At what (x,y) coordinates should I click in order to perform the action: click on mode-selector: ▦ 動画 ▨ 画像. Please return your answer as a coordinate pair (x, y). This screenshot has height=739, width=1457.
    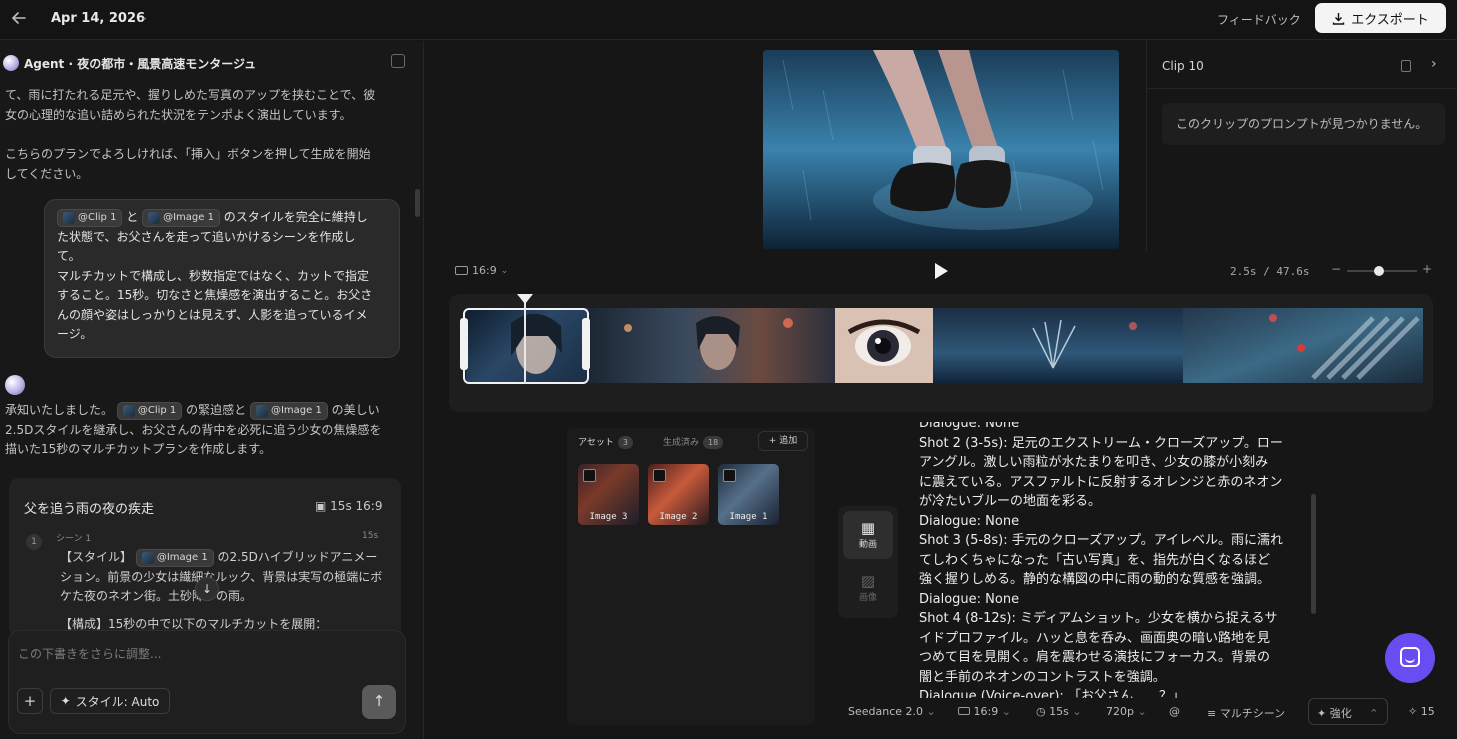
    Looking at the image, I should click on (868, 562).